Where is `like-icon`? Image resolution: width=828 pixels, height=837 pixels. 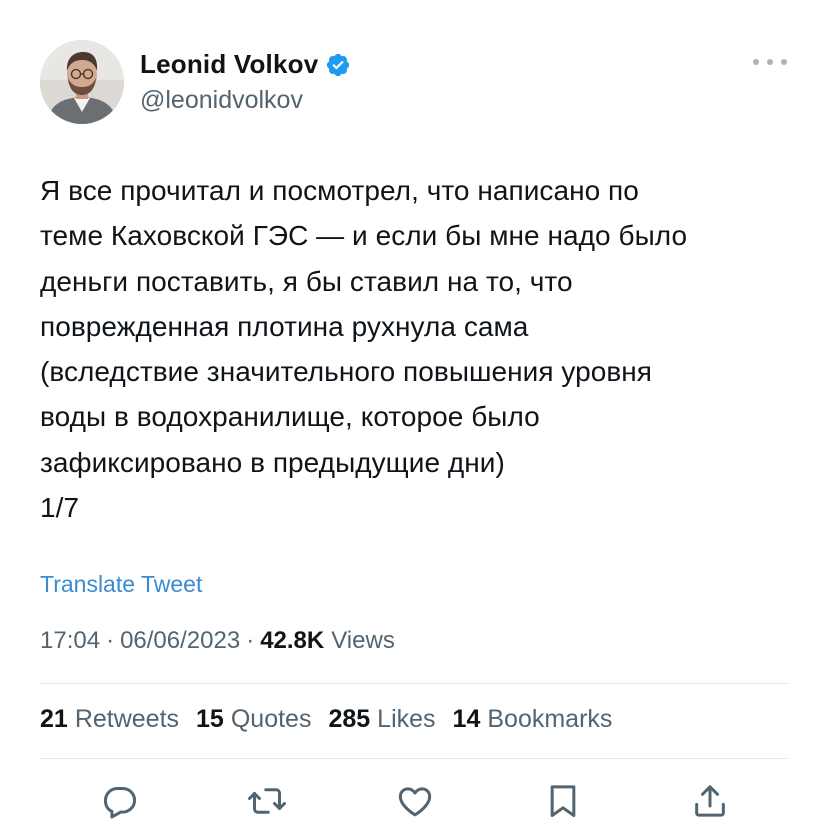 like-icon is located at coordinates (415, 802).